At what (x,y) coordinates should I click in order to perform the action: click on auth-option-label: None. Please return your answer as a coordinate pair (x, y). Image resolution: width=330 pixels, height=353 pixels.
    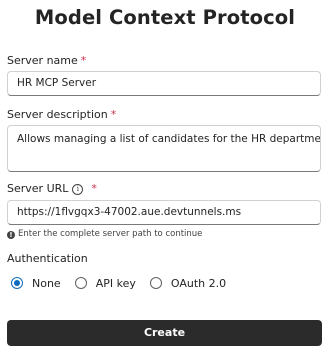
    Looking at the image, I should click on (46, 283).